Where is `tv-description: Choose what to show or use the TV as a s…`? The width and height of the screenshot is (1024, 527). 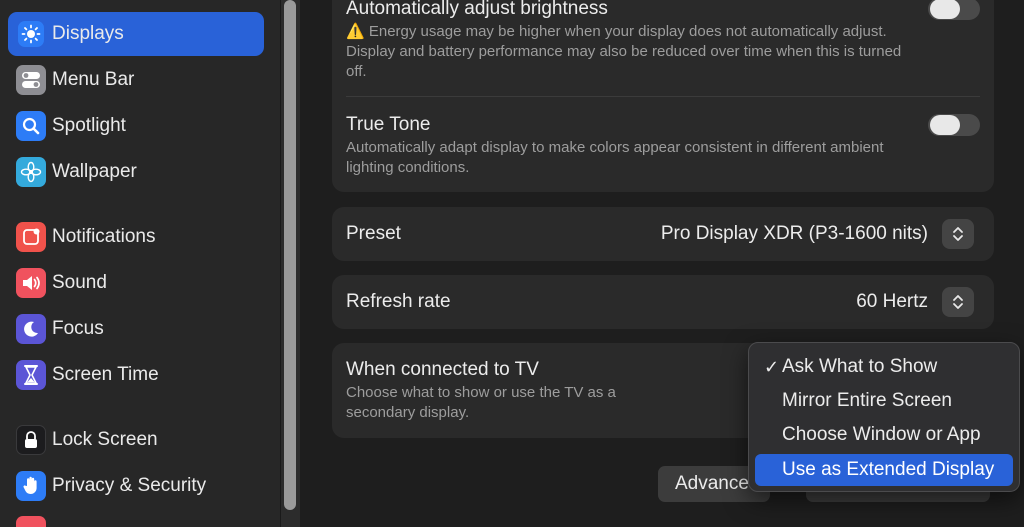 tv-description: Choose what to show or use the TV as a s… is located at coordinates (481, 402).